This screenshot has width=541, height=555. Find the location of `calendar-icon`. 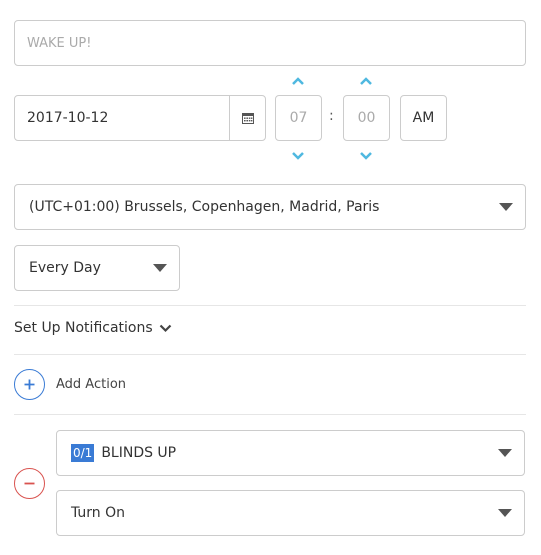

calendar-icon is located at coordinates (247, 118).